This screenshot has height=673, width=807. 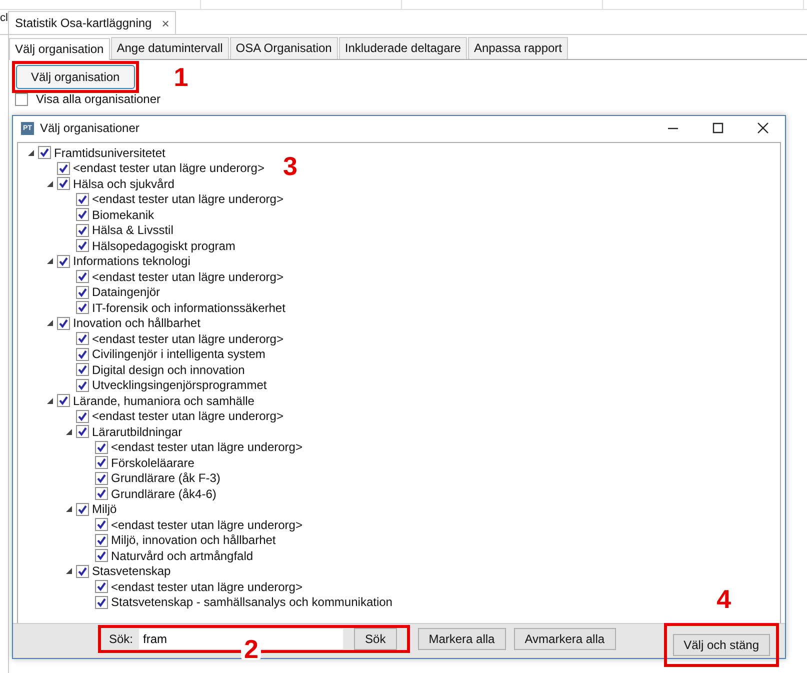 I want to click on tree-item: Framtidsuniversitetet, so click(x=110, y=153).